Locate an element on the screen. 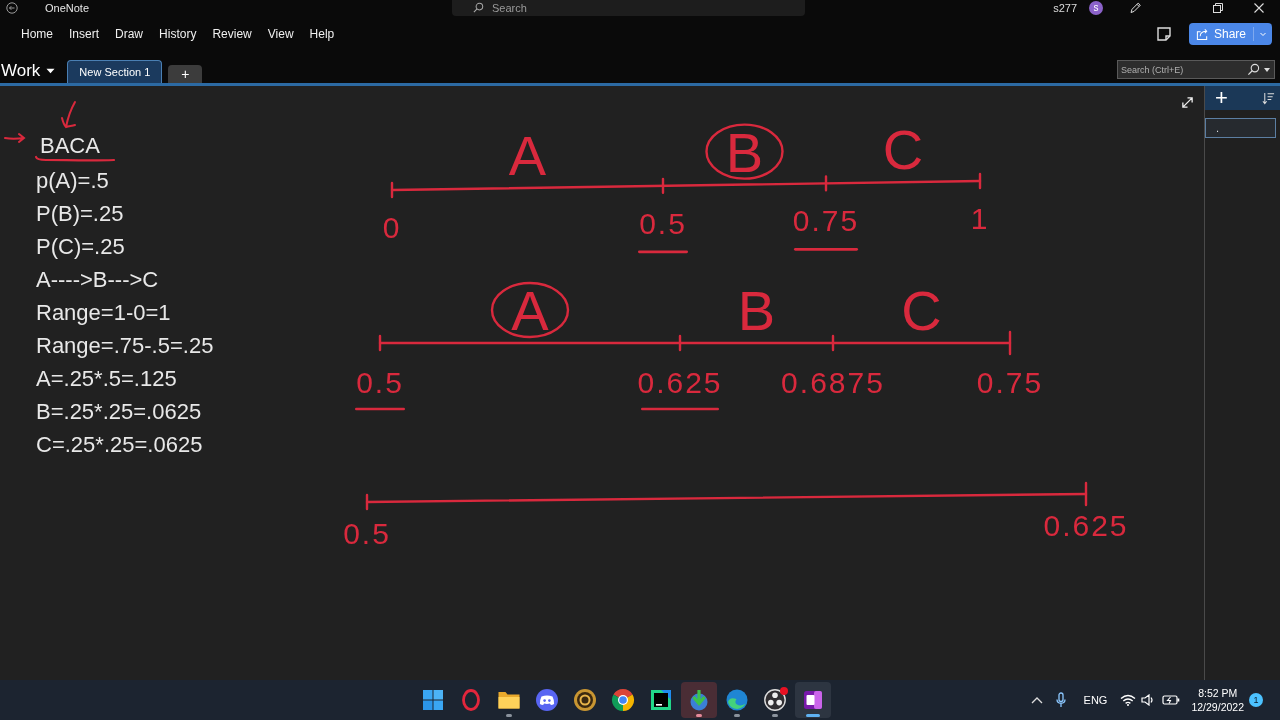  note-line: p(A)=.5 is located at coordinates (72, 181).